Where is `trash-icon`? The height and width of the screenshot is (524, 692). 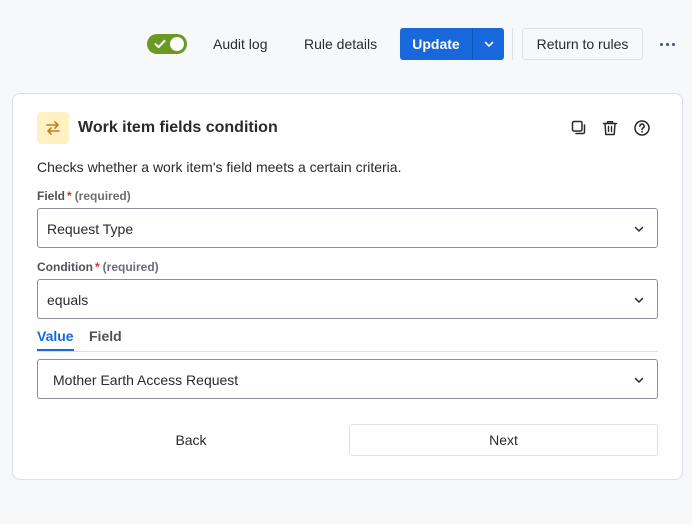
trash-icon is located at coordinates (610, 128).